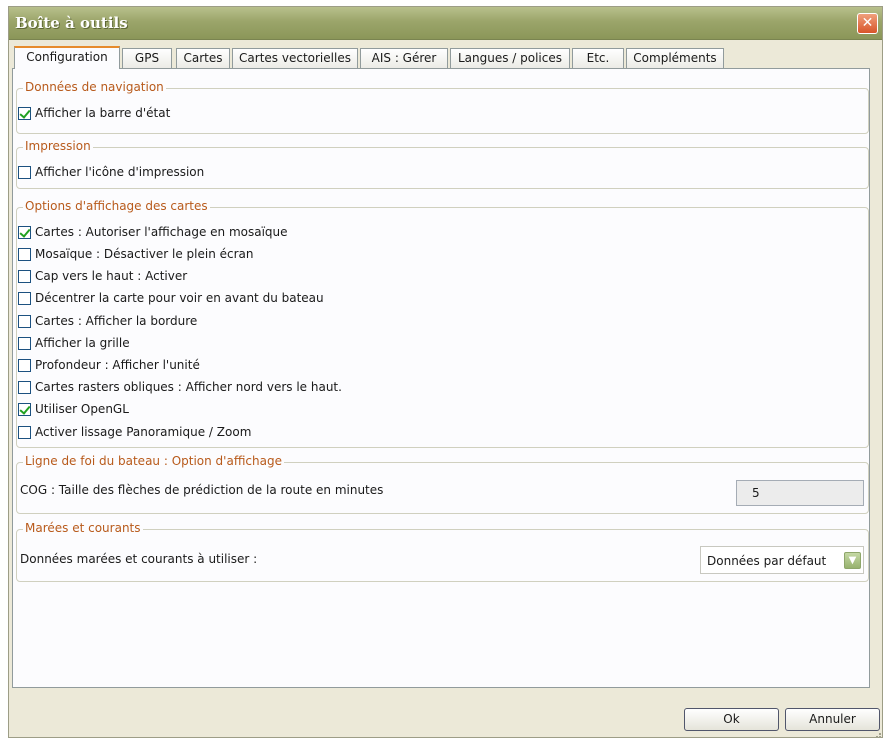  What do you see at coordinates (120, 172) in the screenshot?
I see `checkbox-label: Afficher l'icône d'impression` at bounding box center [120, 172].